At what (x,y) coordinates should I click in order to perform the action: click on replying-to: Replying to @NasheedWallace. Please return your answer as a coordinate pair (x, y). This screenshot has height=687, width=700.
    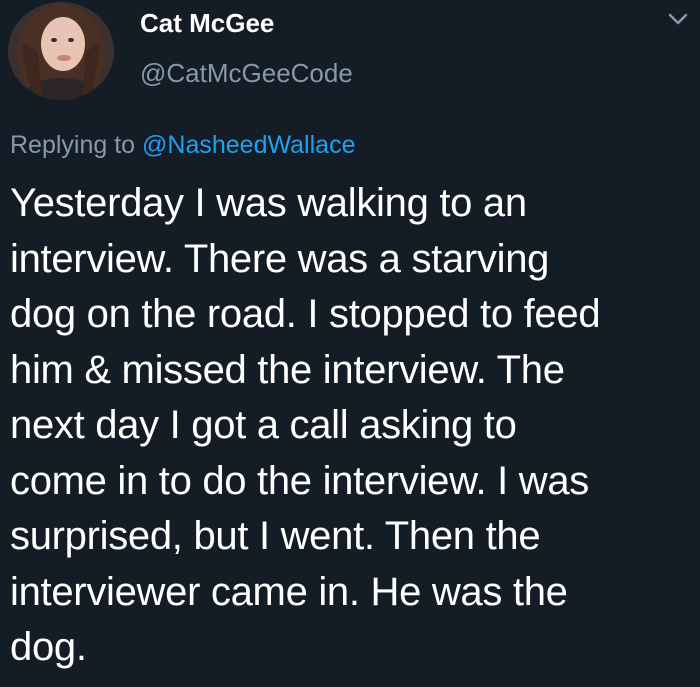
    Looking at the image, I should click on (182, 145).